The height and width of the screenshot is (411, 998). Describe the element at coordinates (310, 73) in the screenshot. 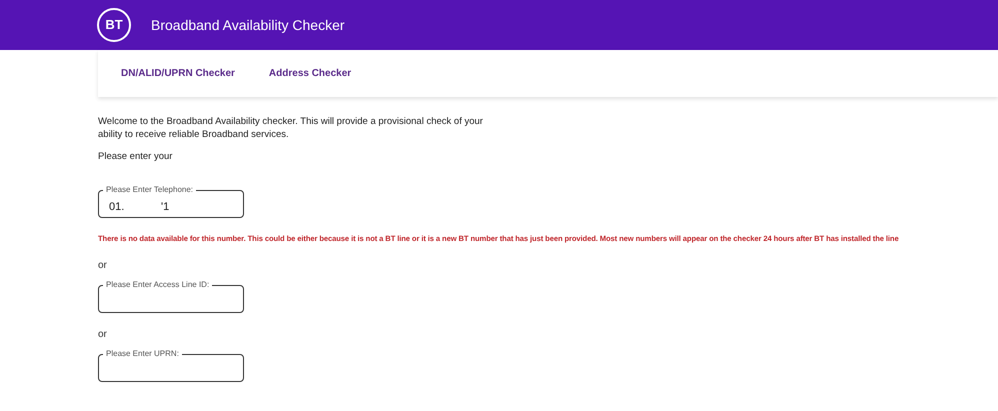

I see `tab: Address Checker` at that location.